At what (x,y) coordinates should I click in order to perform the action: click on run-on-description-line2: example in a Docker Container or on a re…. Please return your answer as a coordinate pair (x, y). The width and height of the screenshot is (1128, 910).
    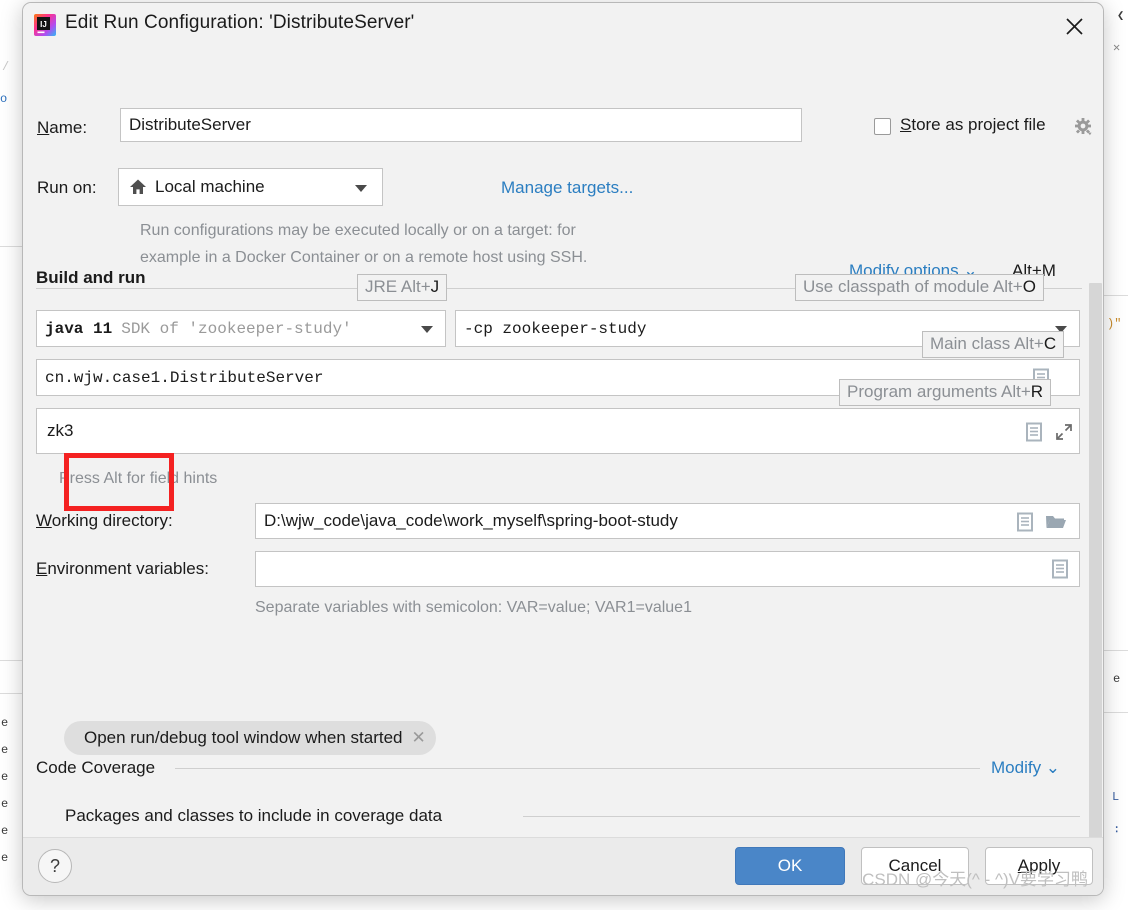
    Looking at the image, I should click on (364, 257).